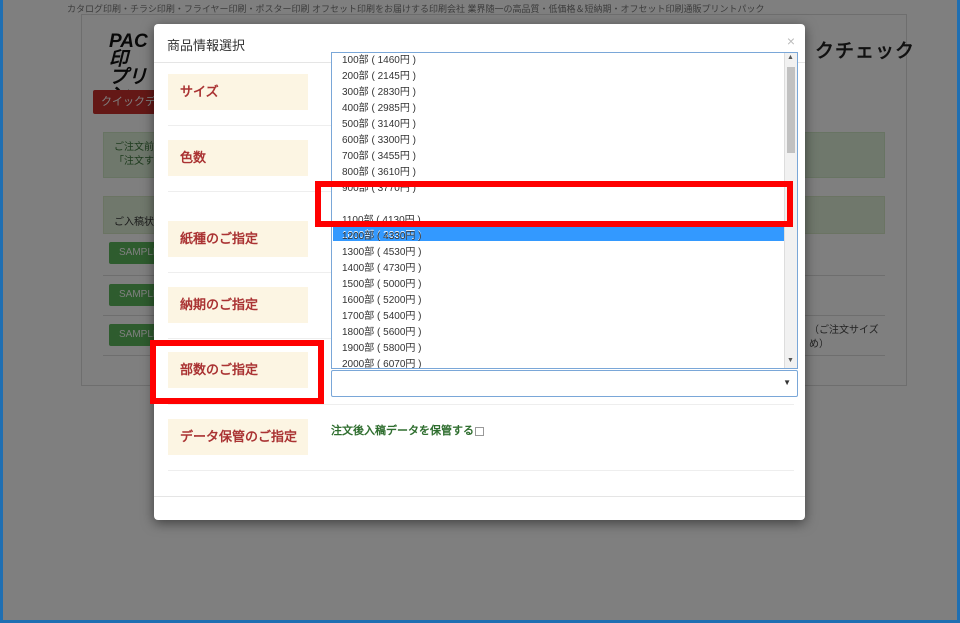 This screenshot has height=623, width=960. Describe the element at coordinates (379, 61) in the screenshot. I see `quantity-option: 100部 ( 1460円 )` at that location.